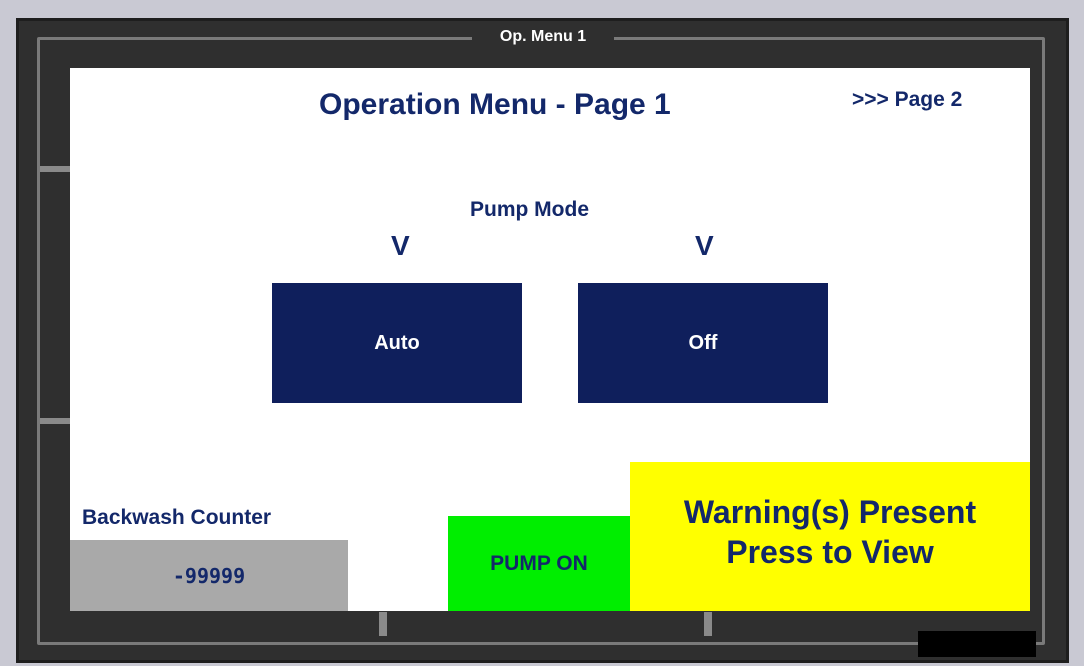 The image size is (1084, 666). Describe the element at coordinates (539, 563) in the screenshot. I see `pump-status-indicator: PUMP ON` at that location.